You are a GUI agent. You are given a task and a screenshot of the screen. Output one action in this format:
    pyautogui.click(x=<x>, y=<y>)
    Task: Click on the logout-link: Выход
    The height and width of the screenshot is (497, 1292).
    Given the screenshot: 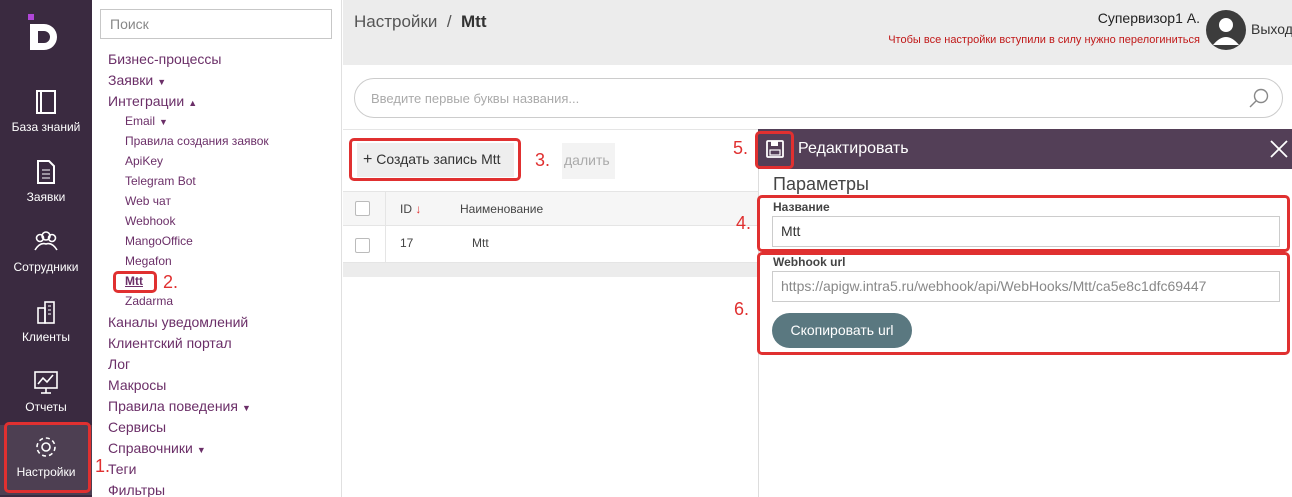 What is the action you would take?
    pyautogui.click(x=1271, y=29)
    